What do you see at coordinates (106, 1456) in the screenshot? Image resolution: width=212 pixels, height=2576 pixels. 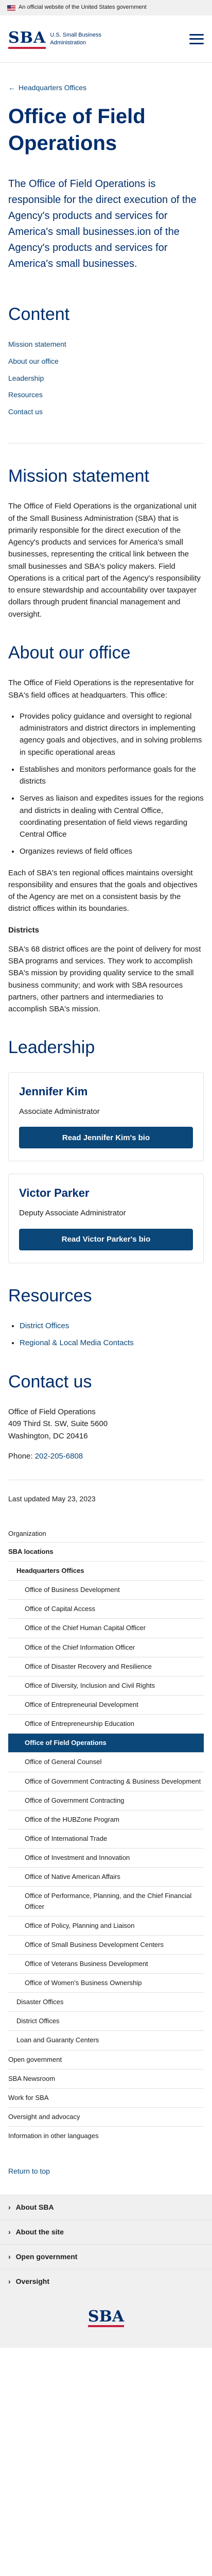 I see `contact-phone-row: Phone: 202-205-6808` at bounding box center [106, 1456].